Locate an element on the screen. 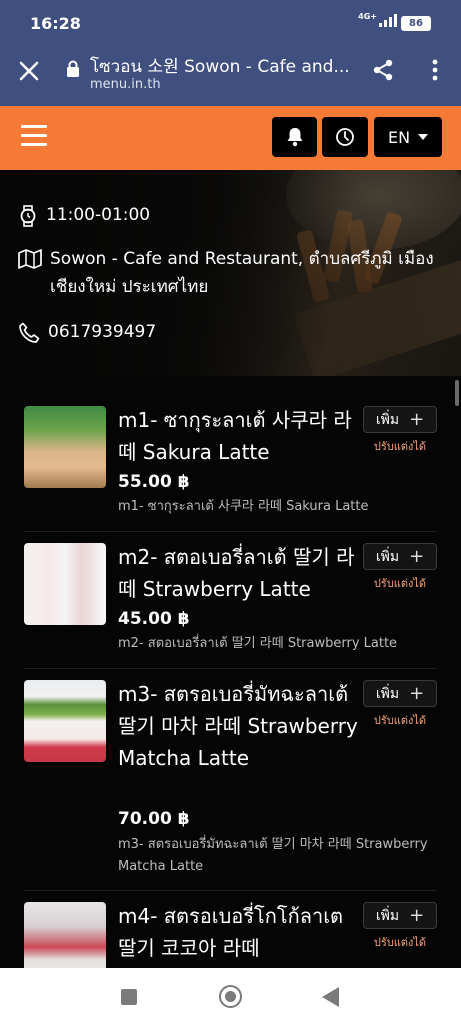 This screenshot has height=1024, width=461. recent-apps-icon is located at coordinates (129, 997).